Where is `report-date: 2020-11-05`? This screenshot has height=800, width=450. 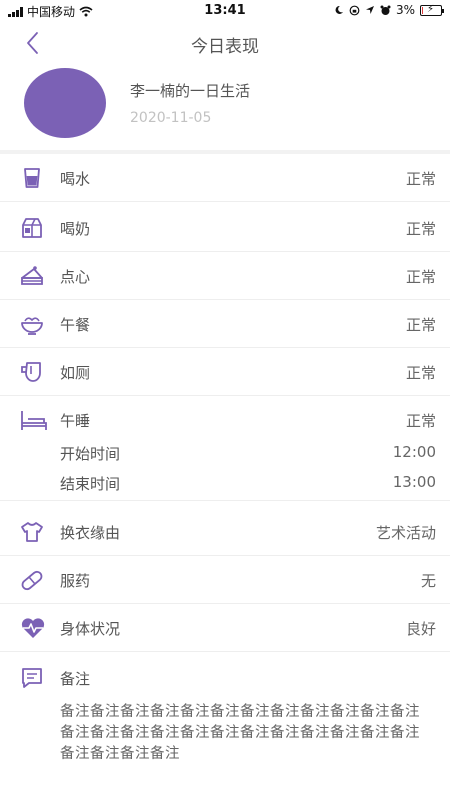
report-date: 2020-11-05 is located at coordinates (171, 118).